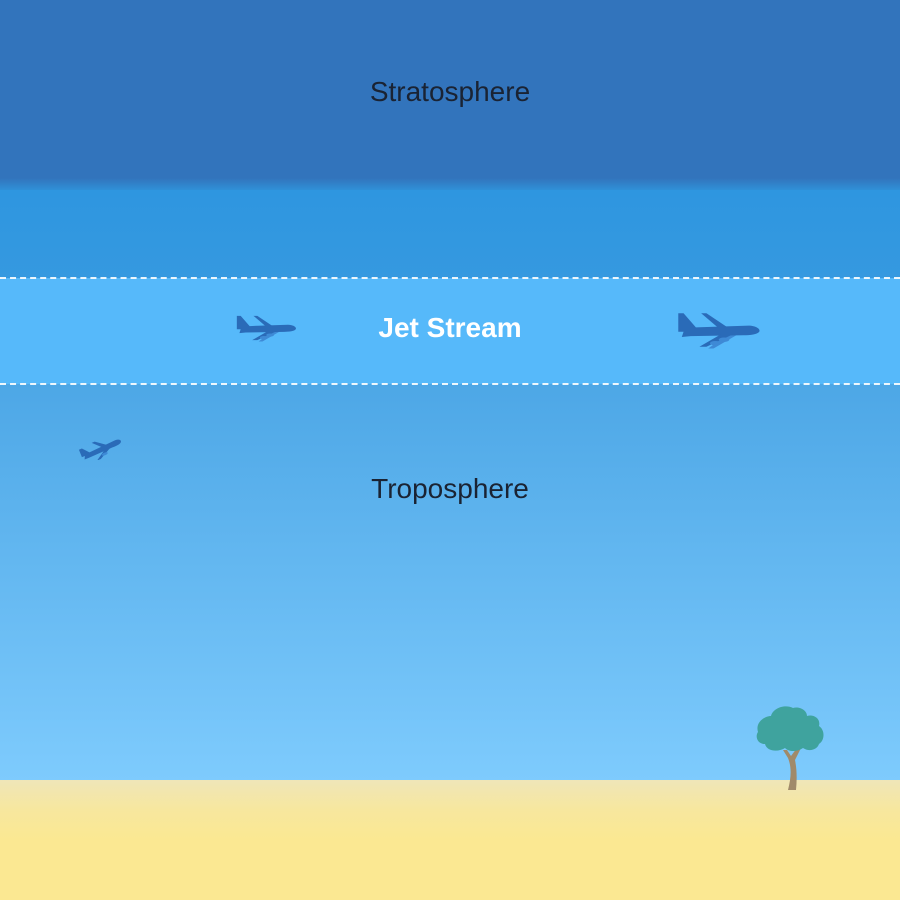 The image size is (900, 900). I want to click on jet-stream-lower-boundary, so click(450, 384).